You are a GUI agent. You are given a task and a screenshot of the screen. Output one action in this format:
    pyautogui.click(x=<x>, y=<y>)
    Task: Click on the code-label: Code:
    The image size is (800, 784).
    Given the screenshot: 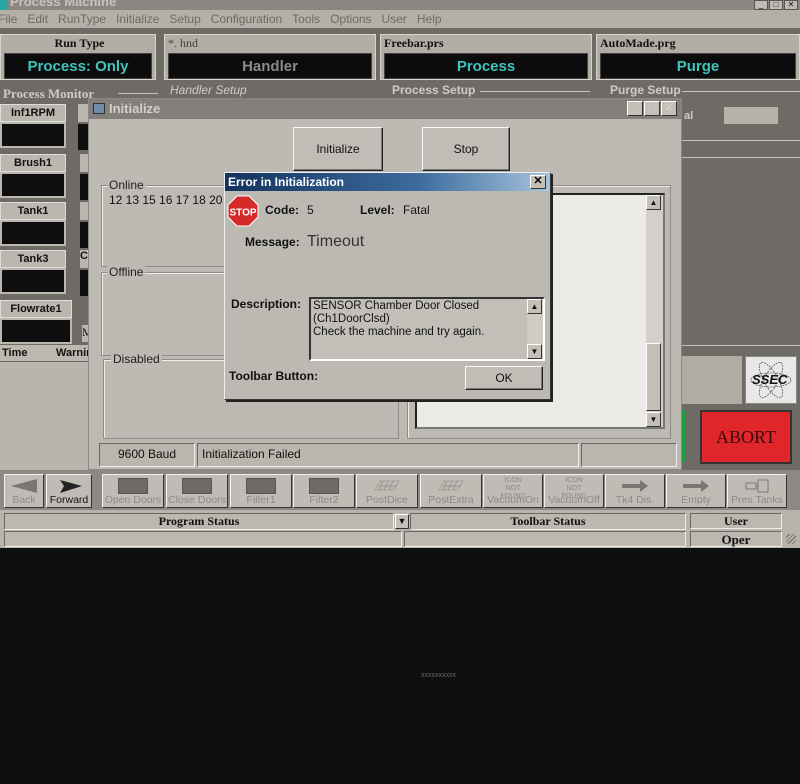 What is the action you would take?
    pyautogui.click(x=282, y=210)
    